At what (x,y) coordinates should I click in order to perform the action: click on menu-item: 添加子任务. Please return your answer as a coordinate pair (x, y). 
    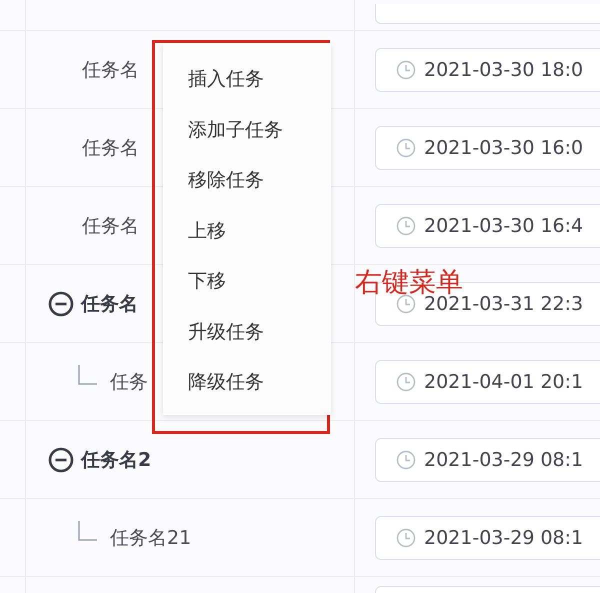
    Looking at the image, I should click on (247, 137).